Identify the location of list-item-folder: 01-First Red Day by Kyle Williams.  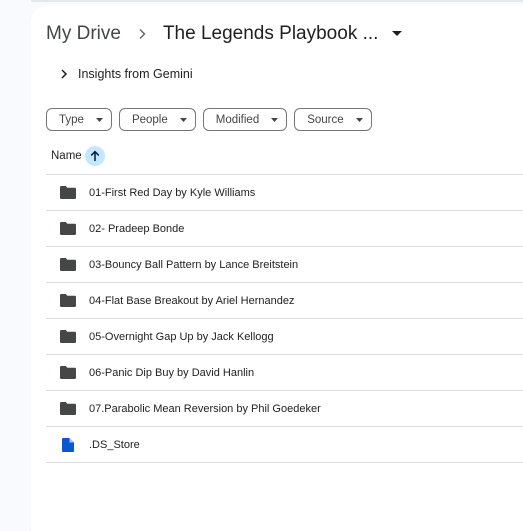
(284, 193).